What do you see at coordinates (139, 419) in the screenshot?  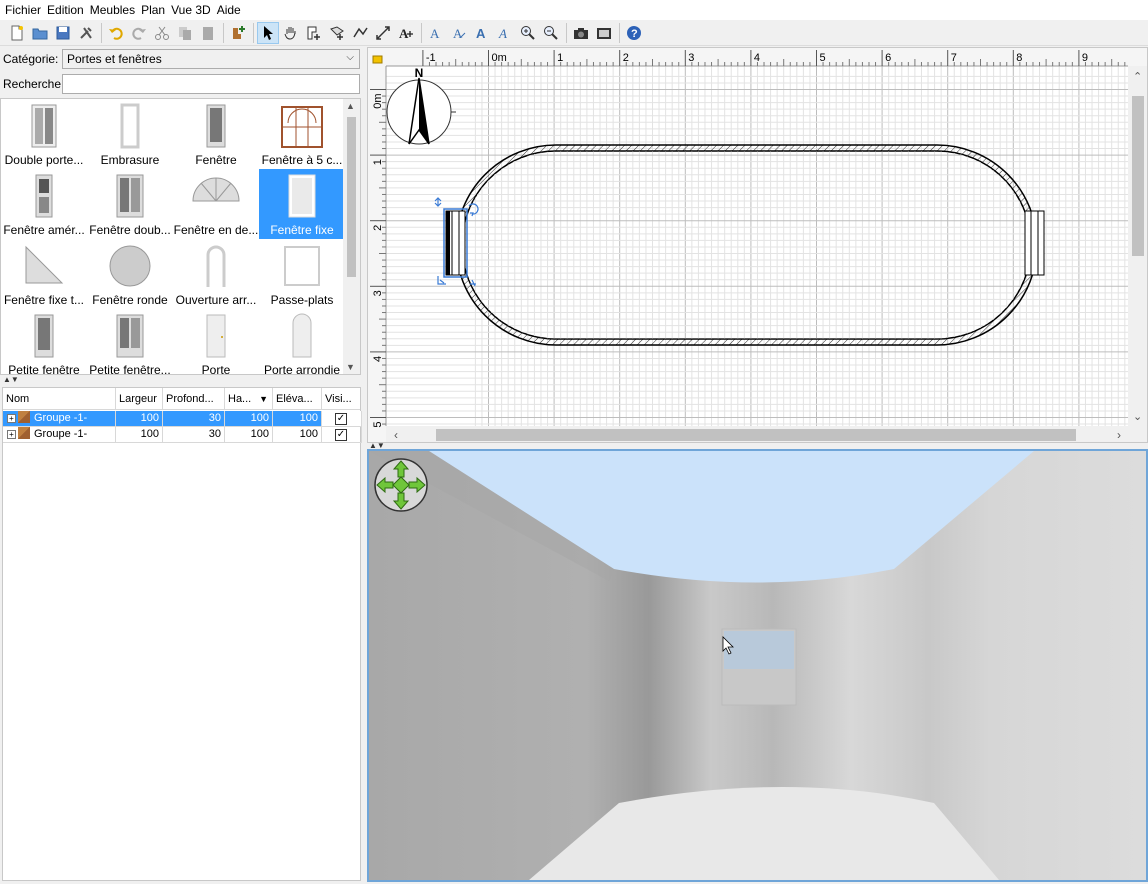 I see `row-width: 100` at bounding box center [139, 419].